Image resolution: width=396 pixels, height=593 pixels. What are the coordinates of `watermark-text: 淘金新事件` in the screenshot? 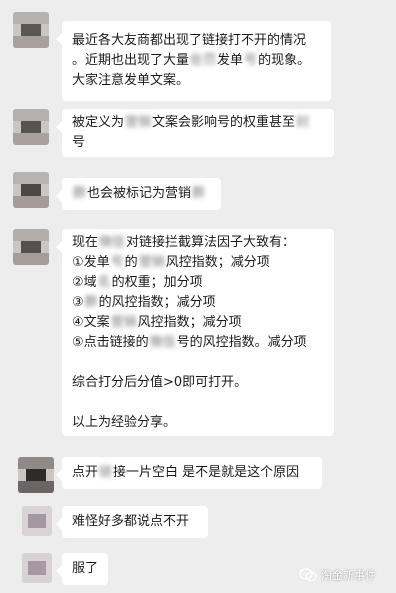 It's located at (348, 575).